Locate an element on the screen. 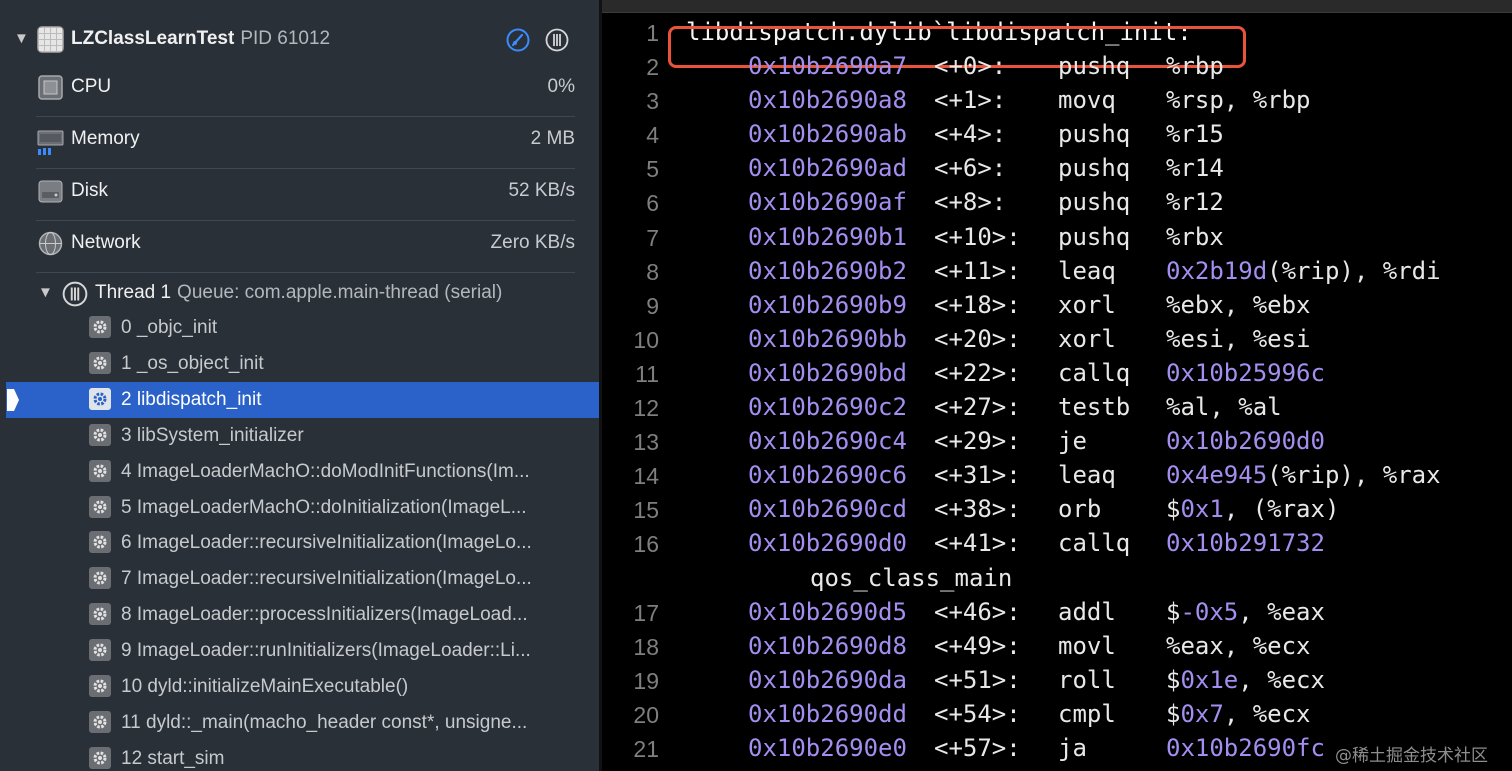 The height and width of the screenshot is (771, 1512). gauge-network: Network Zero KB/s is located at coordinates (299, 244).